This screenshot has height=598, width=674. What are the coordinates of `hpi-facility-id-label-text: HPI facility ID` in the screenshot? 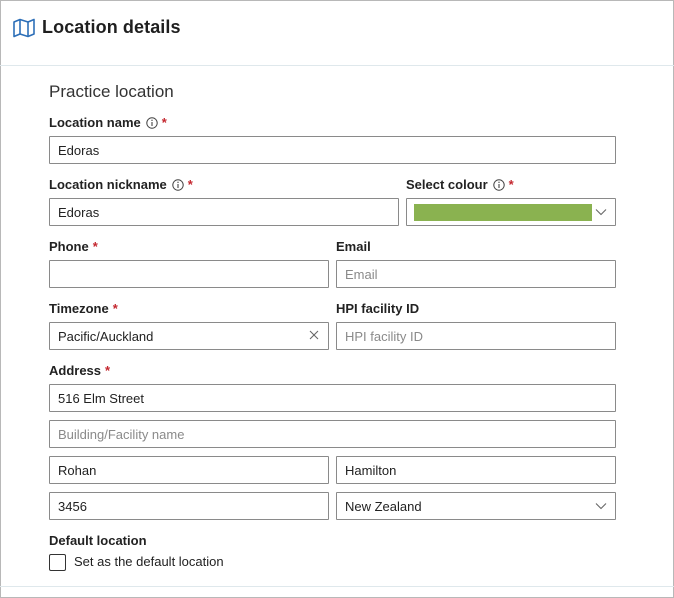 It's located at (378, 308).